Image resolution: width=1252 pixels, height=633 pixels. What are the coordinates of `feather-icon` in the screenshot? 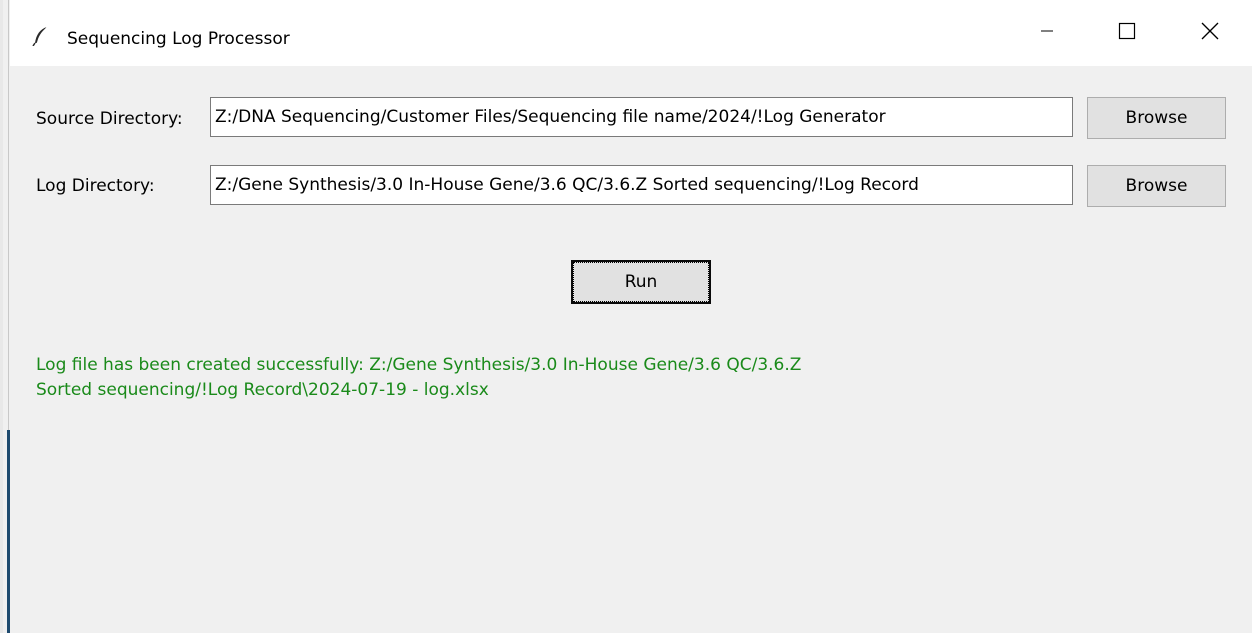 It's located at (41, 36).